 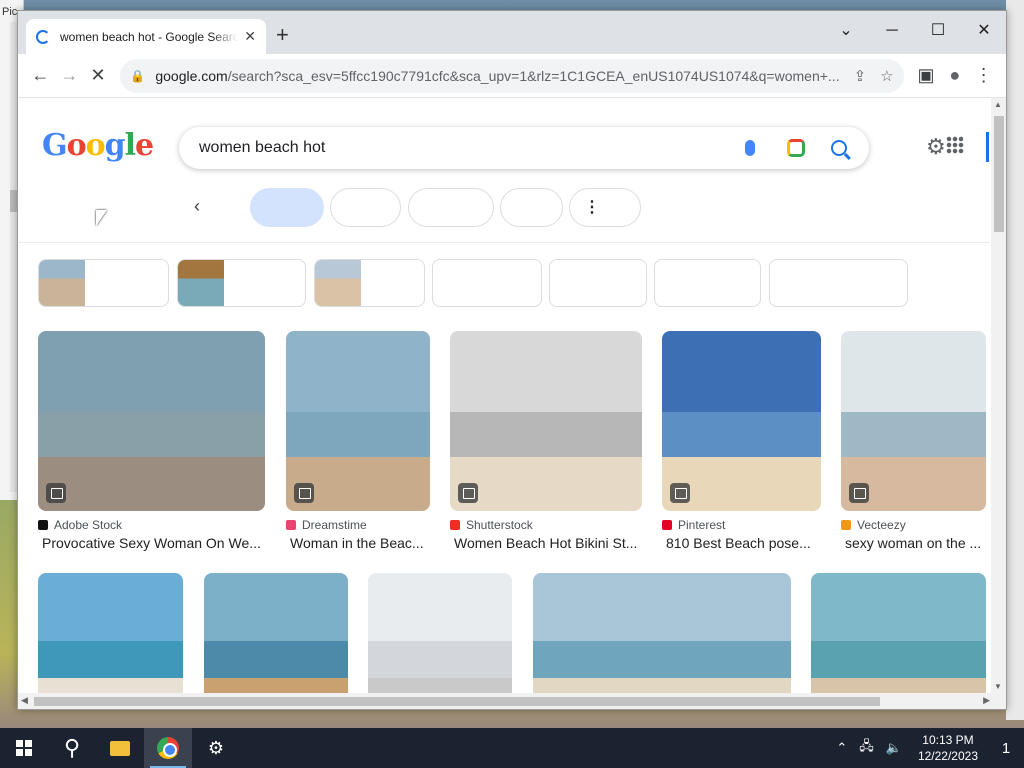 I want to click on start-button, so click(x=24, y=748).